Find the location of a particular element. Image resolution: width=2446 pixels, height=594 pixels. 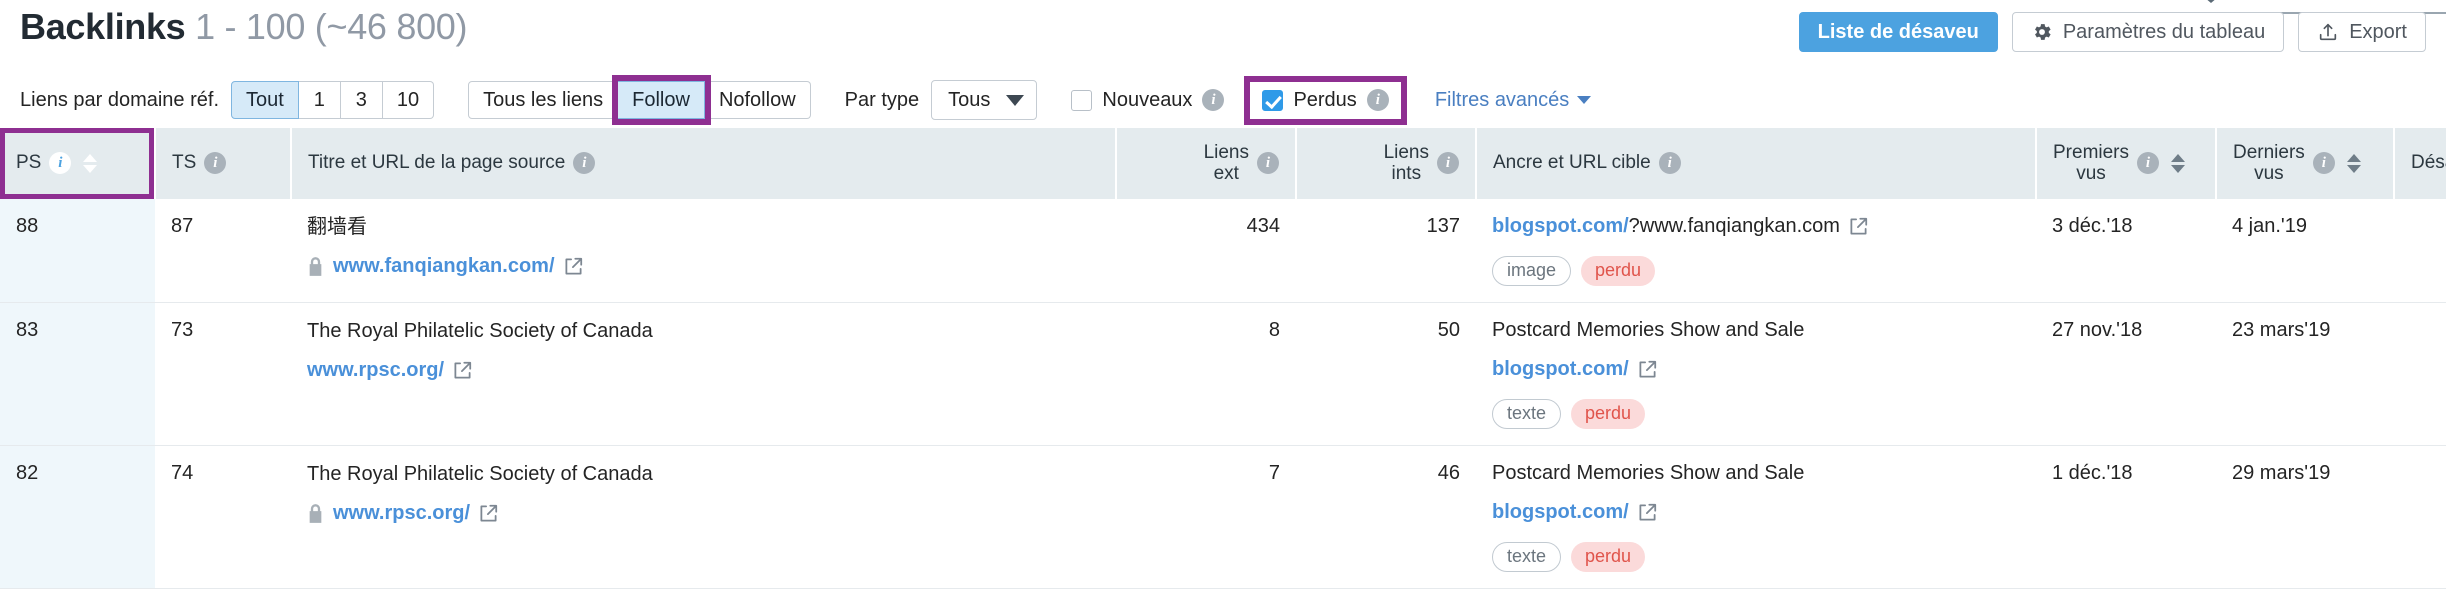

cell-disavow is located at coordinates (2420, 374).